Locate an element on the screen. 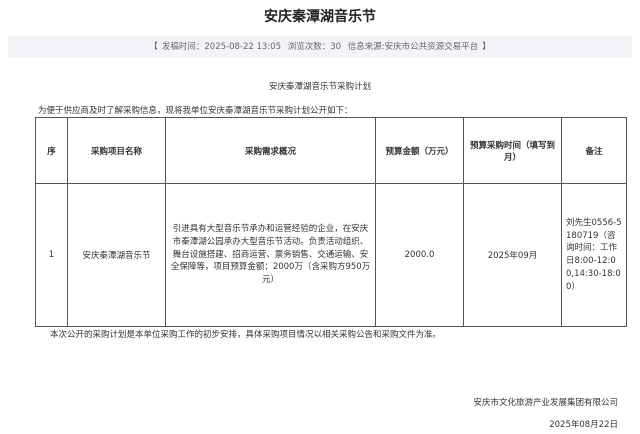 This screenshot has width=640, height=434. article-title: 安庆秦潭湖音乐节 is located at coordinates (320, 17).